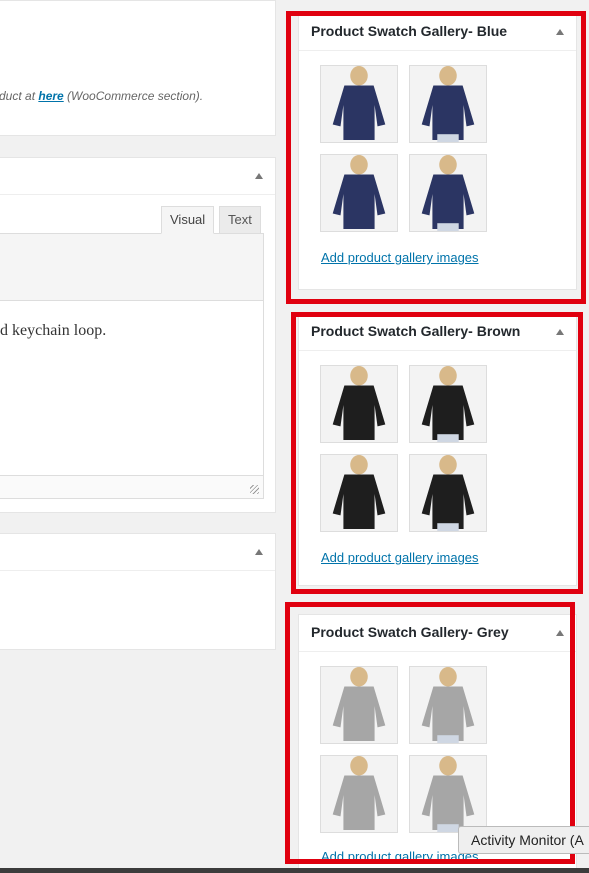 The width and height of the screenshot is (589, 873). Describe the element at coordinates (523, 840) in the screenshot. I see `activity-monitor-tooltip: Activity Monitor (A` at that location.